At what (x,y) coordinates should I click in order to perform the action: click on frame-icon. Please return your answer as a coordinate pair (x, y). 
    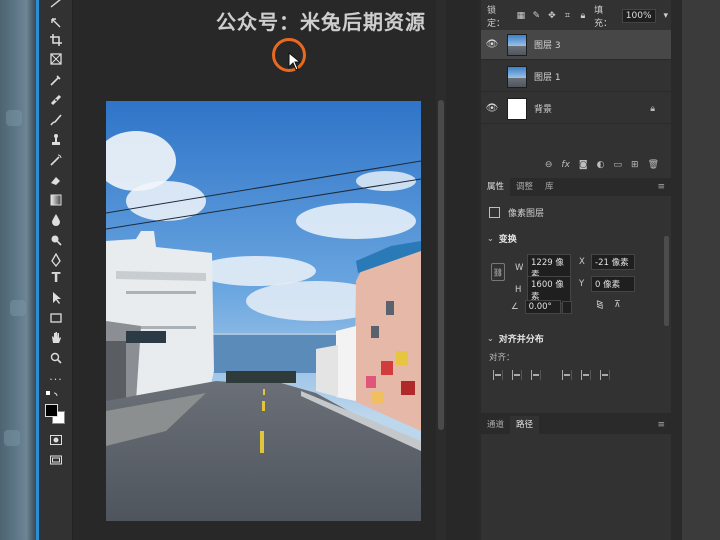
    Looking at the image, I should click on (56, 59).